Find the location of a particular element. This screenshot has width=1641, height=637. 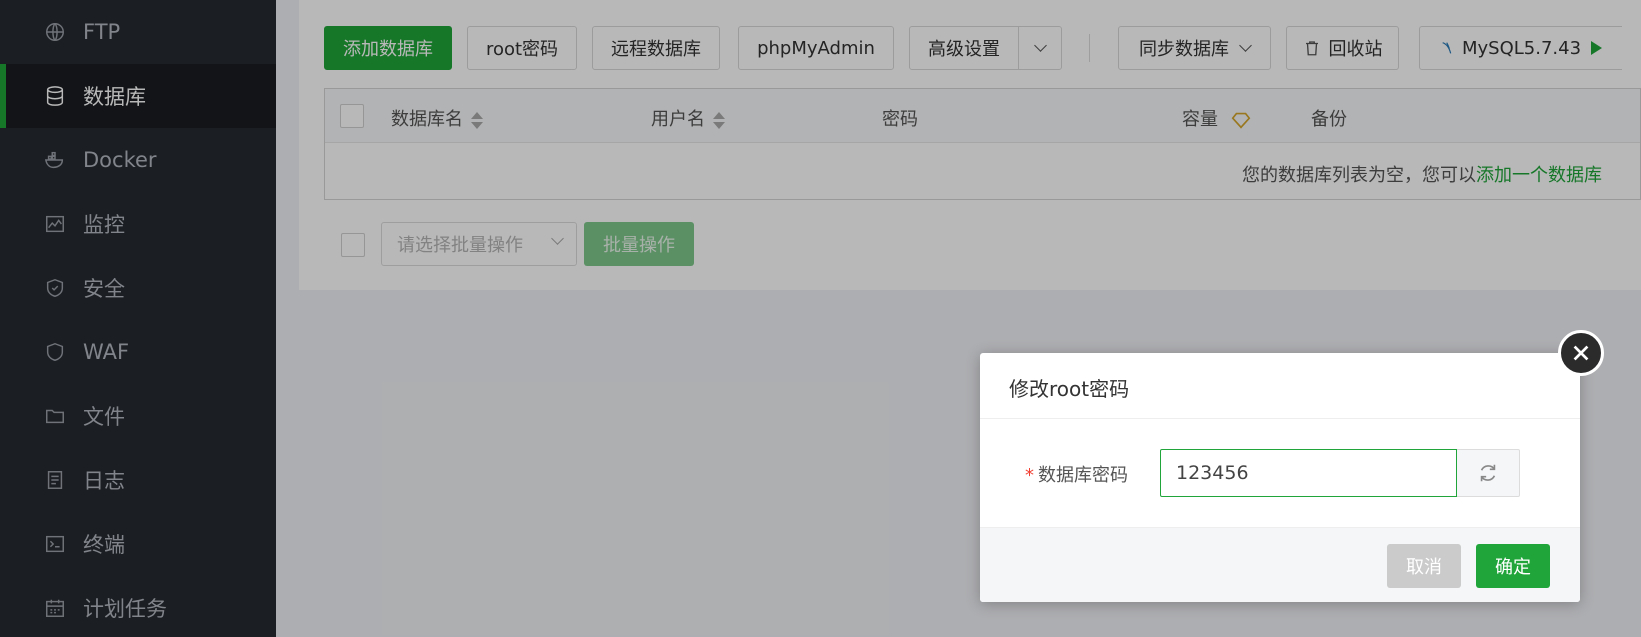

dialog-footer: 取消 确定 is located at coordinates (1280, 564).